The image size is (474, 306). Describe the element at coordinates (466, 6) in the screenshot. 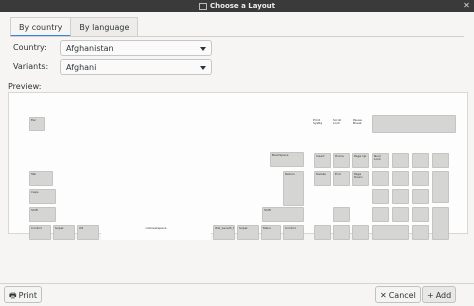

I see `close-icon: ✕` at that location.